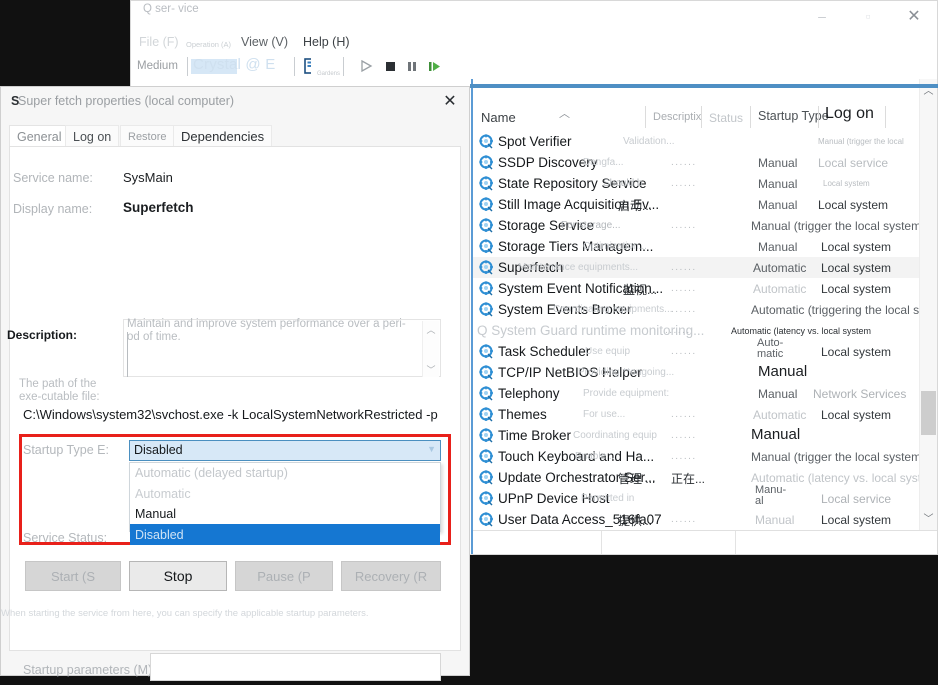 This screenshot has height=685, width=938. Describe the element at coordinates (705, 542) in the screenshot. I see `list-footer` at that location.